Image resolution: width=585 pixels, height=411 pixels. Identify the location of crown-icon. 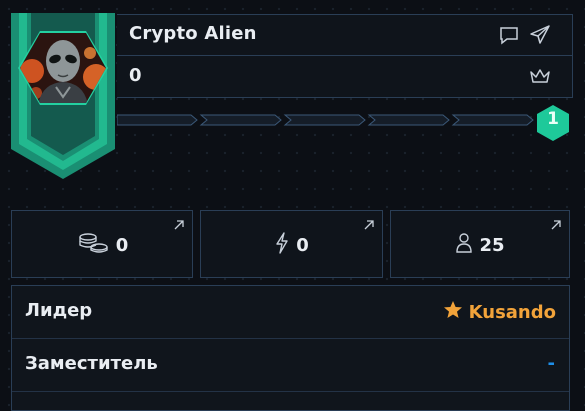
(540, 76).